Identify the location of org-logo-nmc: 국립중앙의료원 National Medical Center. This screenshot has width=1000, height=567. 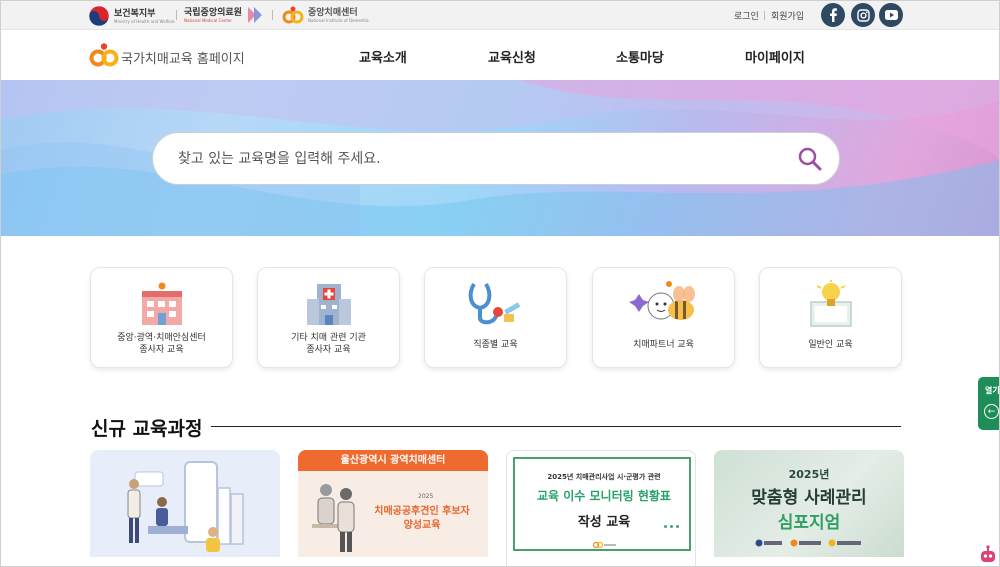
(224, 15).